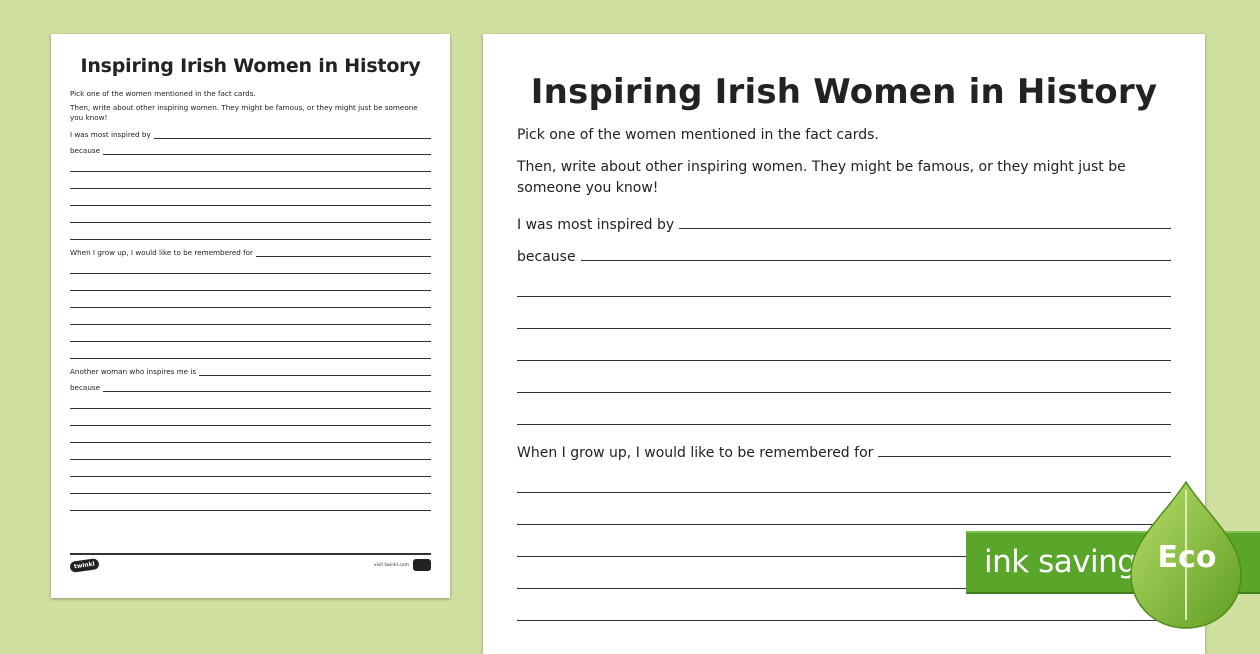 This screenshot has width=1260, height=654. I want to click on prompt-because-row-2: because, so click(250, 387).